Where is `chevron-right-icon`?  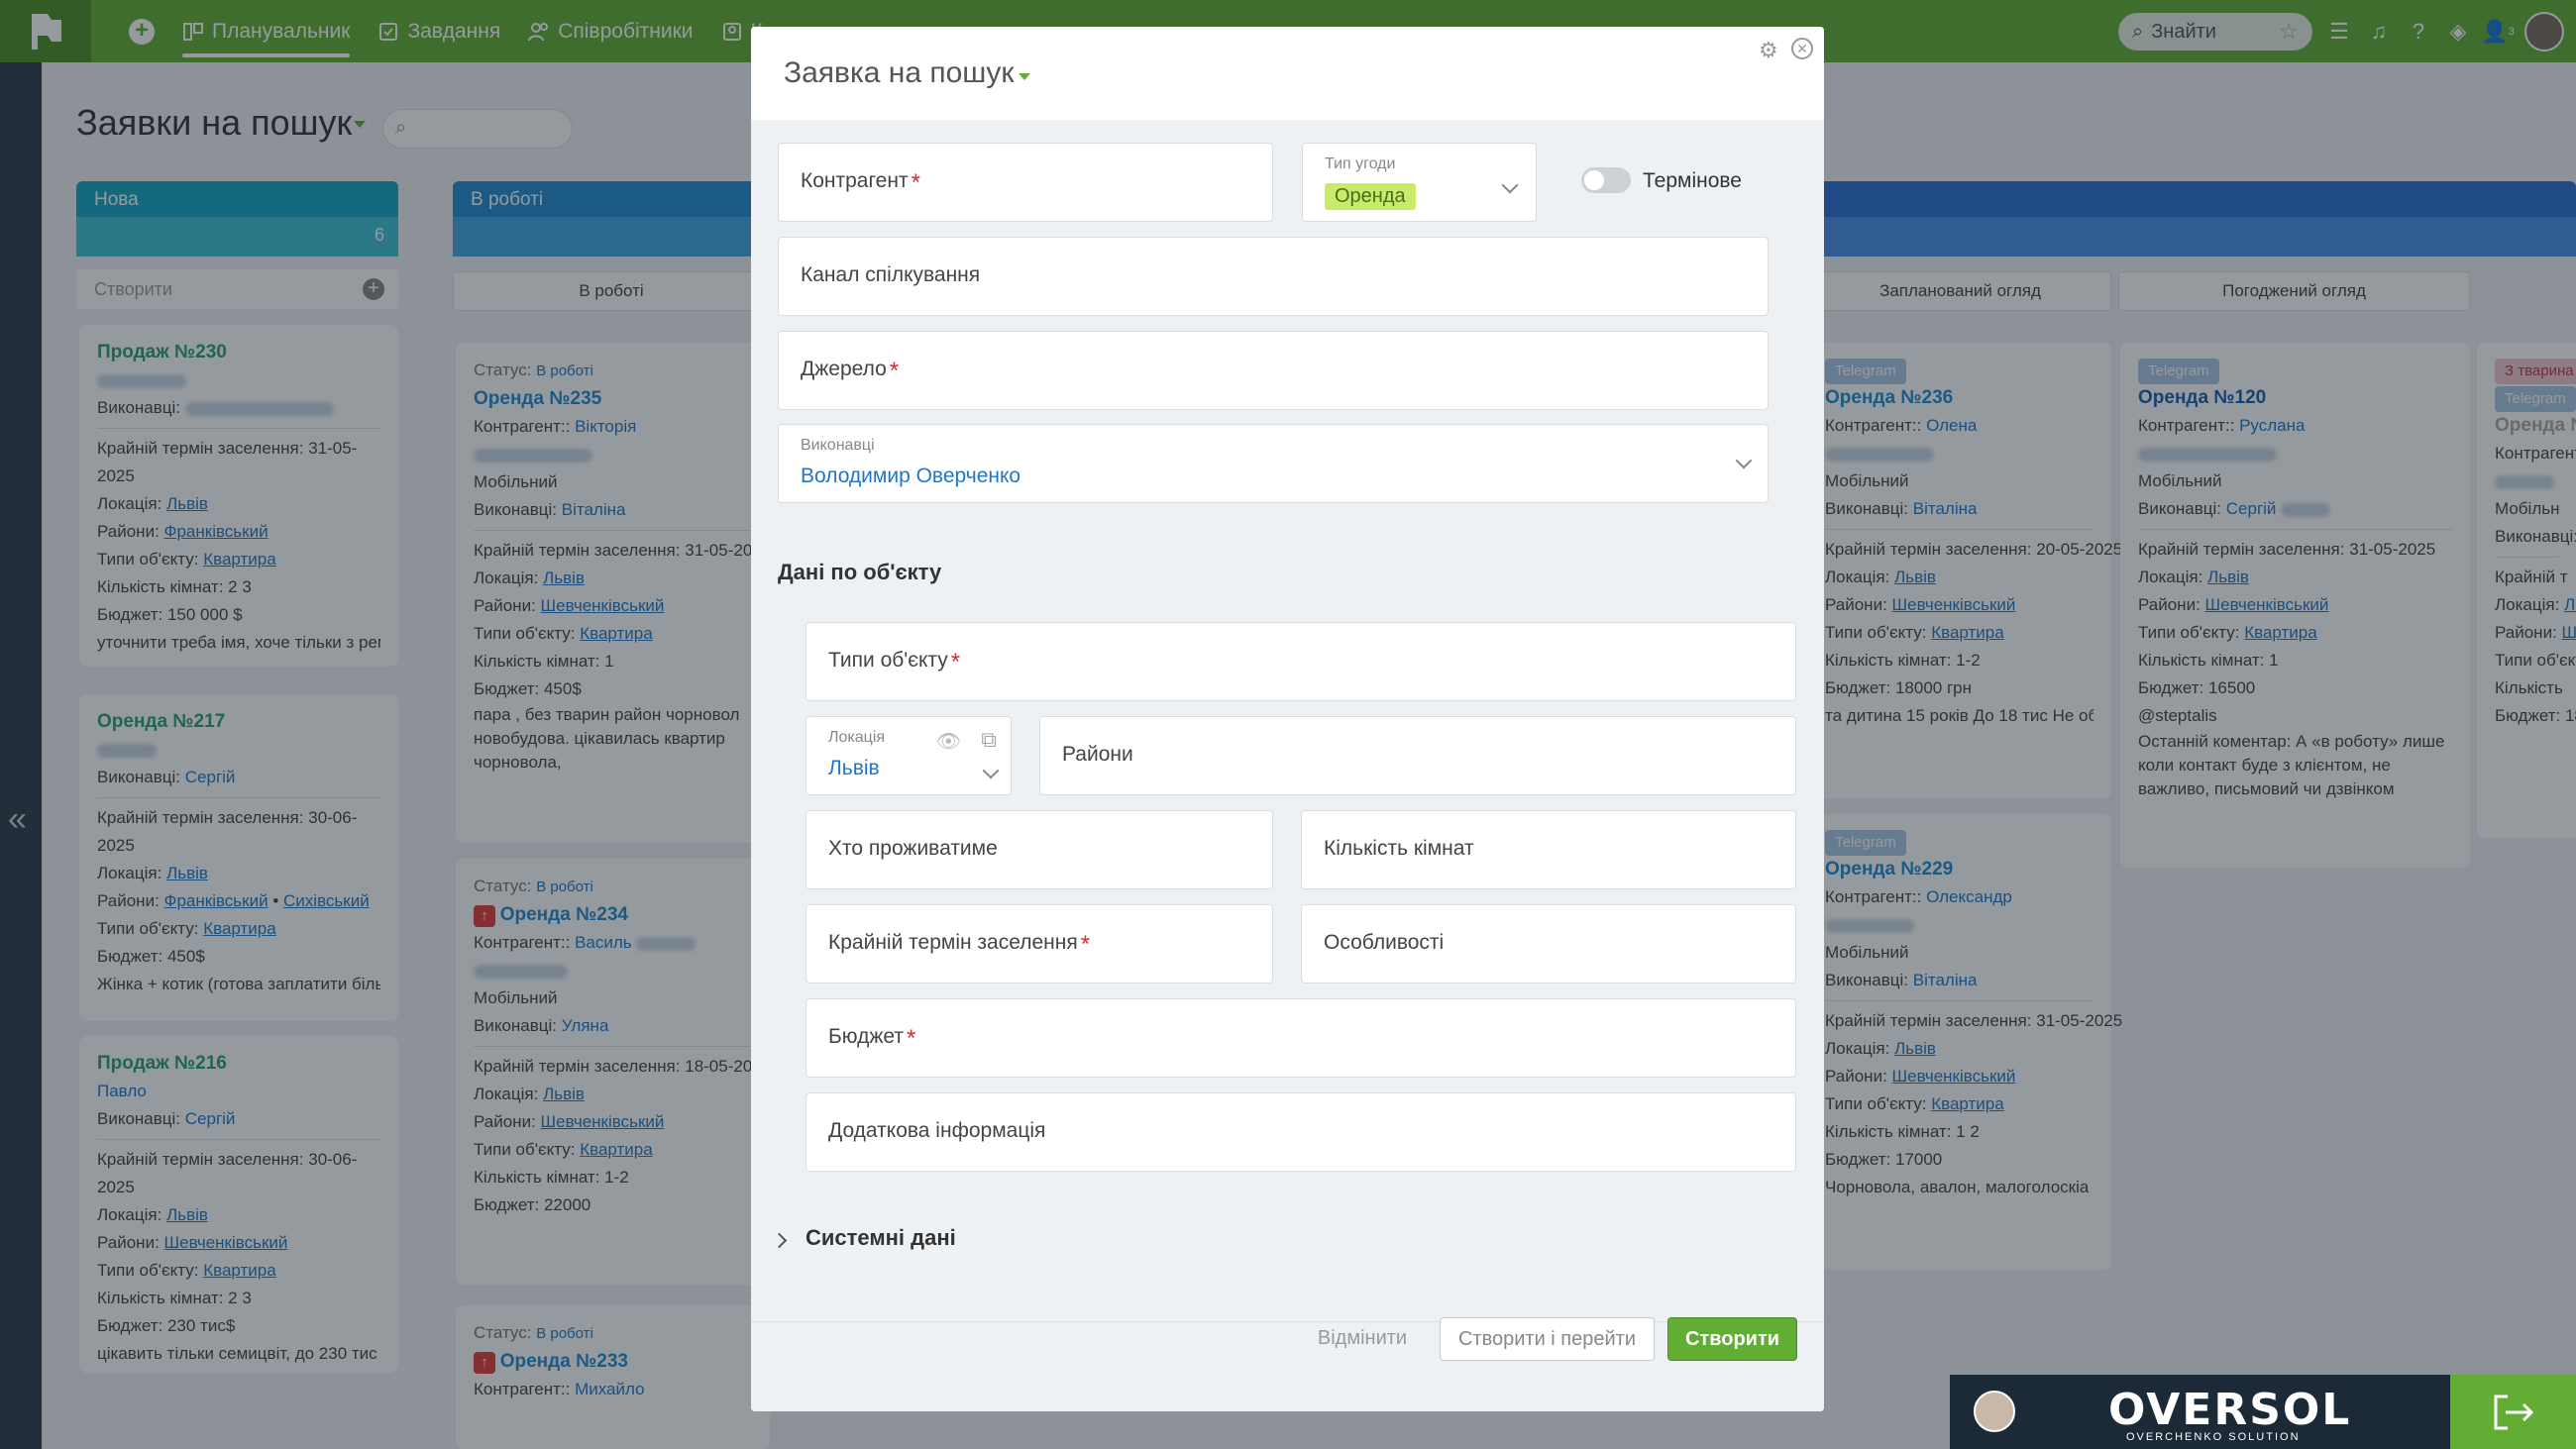 chevron-right-icon is located at coordinates (779, 1240).